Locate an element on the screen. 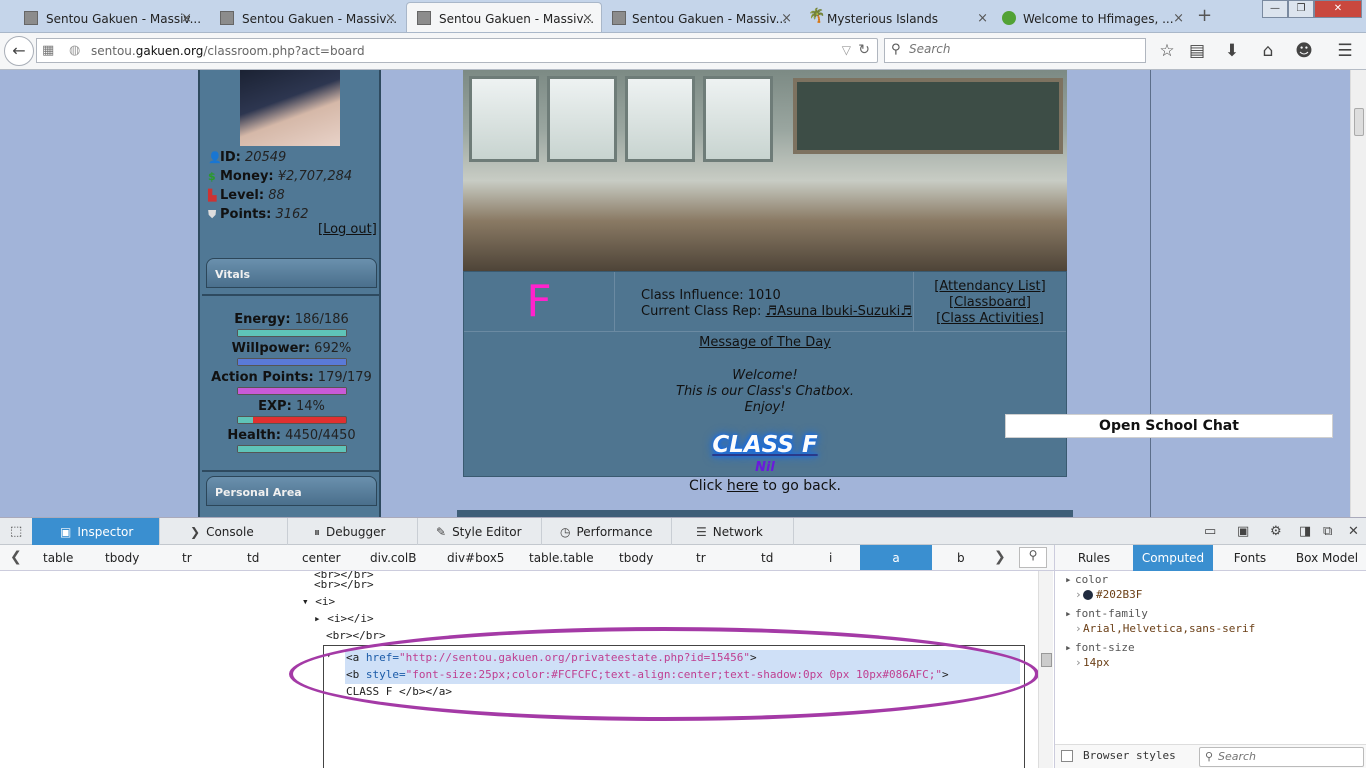 Image resolution: width=1366 pixels, height=768 pixels. breadcrumb-item: table is located at coordinates (58, 558).